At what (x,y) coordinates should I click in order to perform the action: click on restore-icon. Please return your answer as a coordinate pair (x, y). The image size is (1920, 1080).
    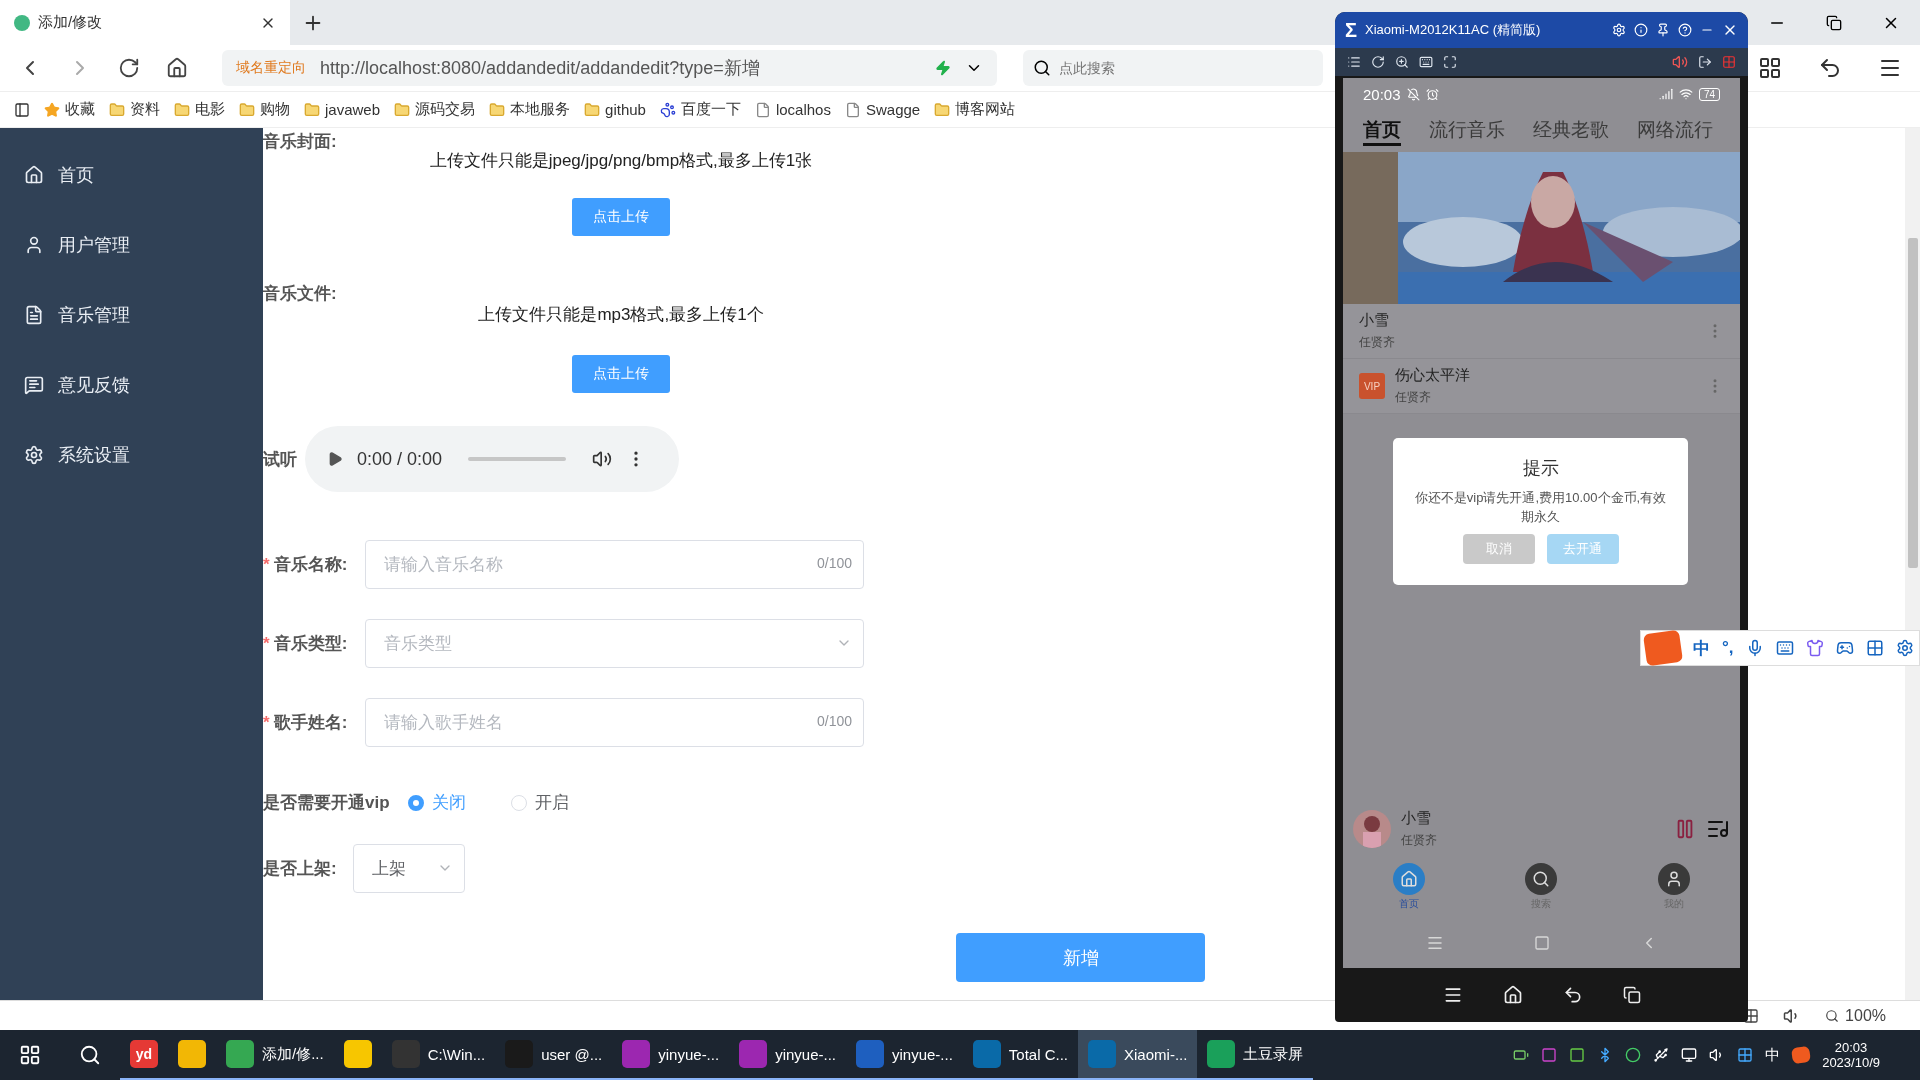
    Looking at the image, I should click on (1834, 22).